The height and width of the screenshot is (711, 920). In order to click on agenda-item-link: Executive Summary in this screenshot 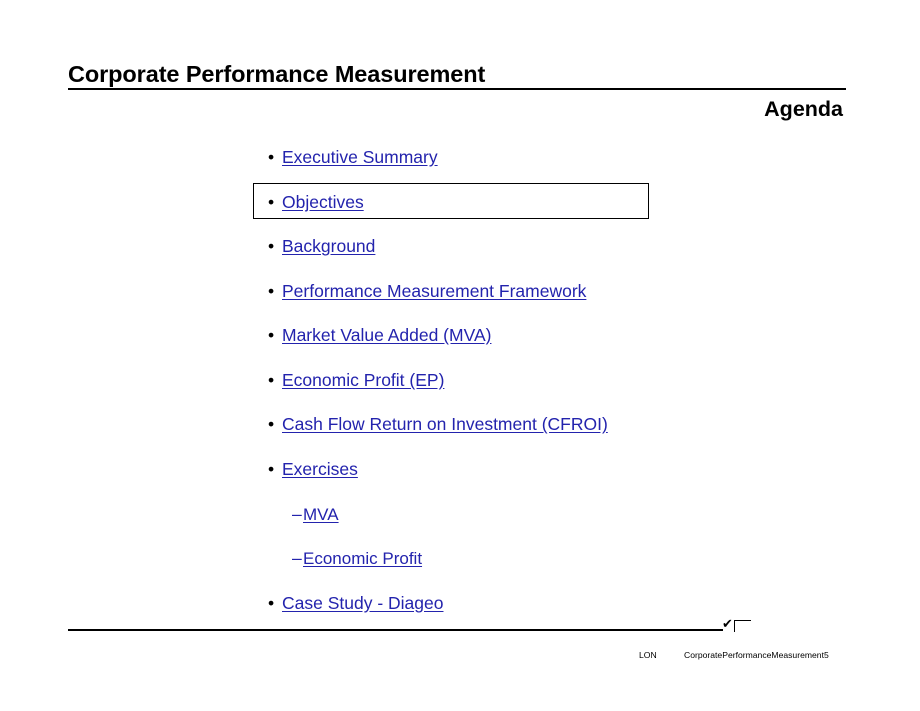, I will do `click(360, 157)`.